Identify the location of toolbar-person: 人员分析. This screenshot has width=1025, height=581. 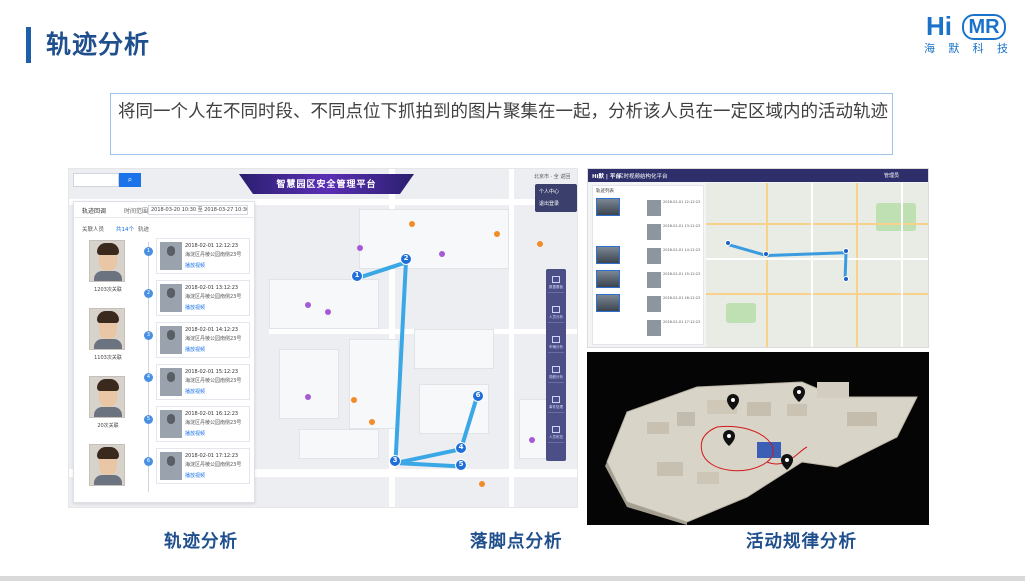
(556, 313).